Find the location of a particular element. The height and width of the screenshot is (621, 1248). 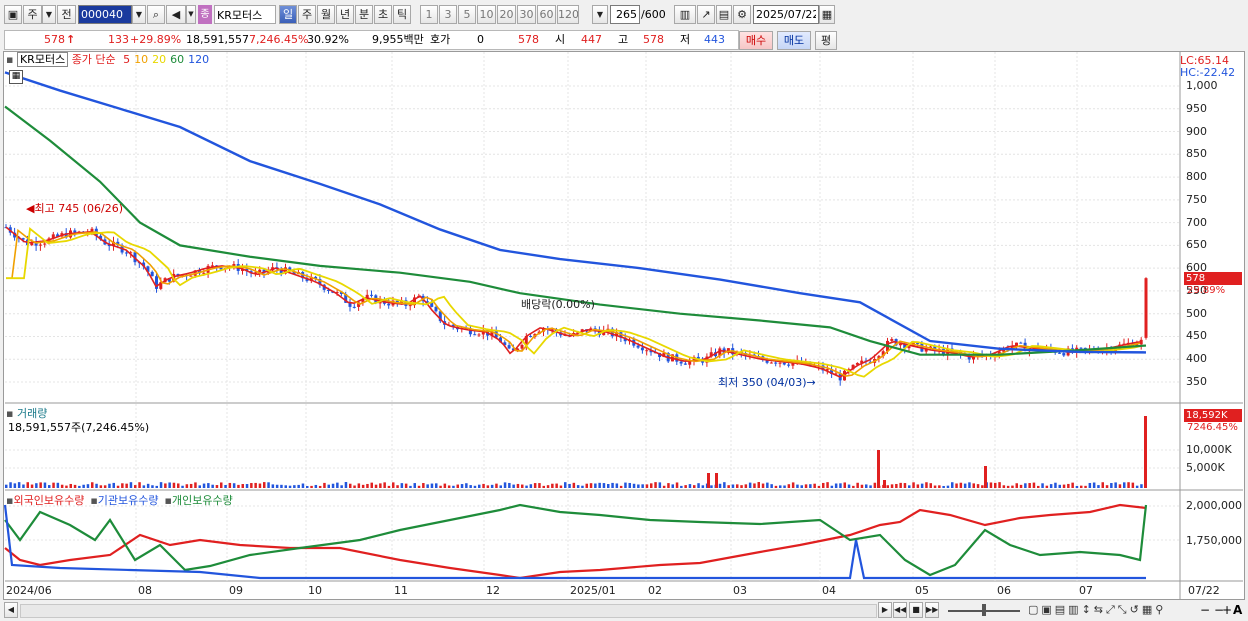

ma-legend-20: 20 is located at coordinates (159, 59).